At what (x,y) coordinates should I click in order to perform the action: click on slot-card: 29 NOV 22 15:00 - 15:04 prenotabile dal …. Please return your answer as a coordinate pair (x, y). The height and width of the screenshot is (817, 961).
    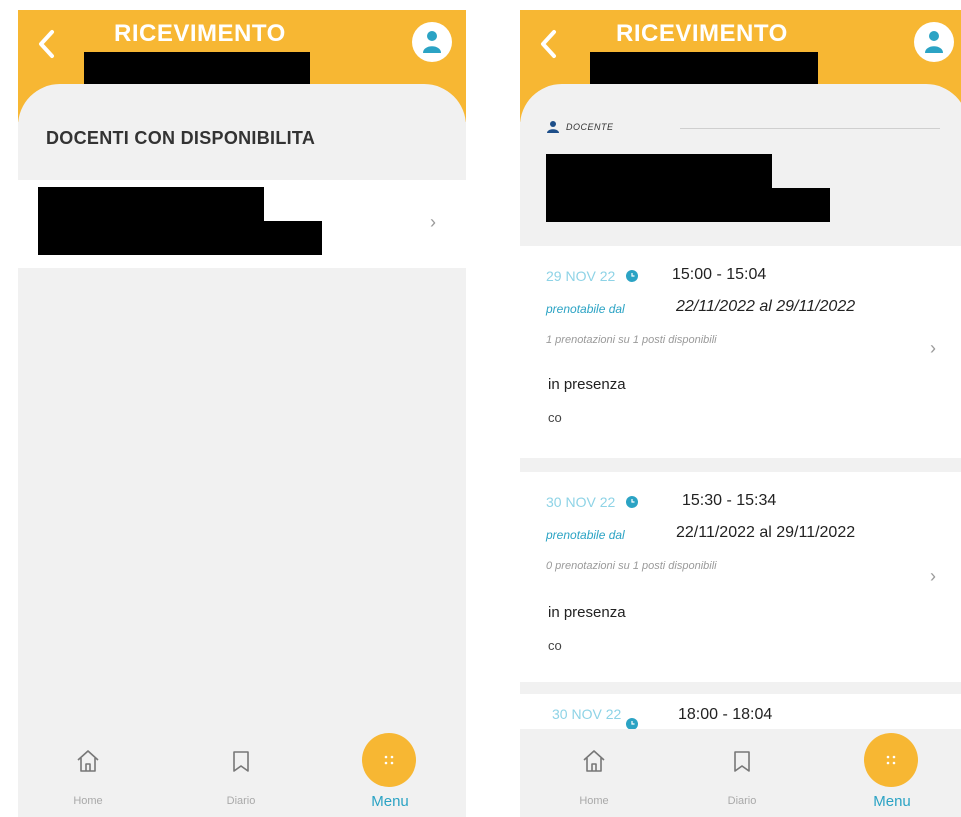
    Looking at the image, I should click on (740, 352).